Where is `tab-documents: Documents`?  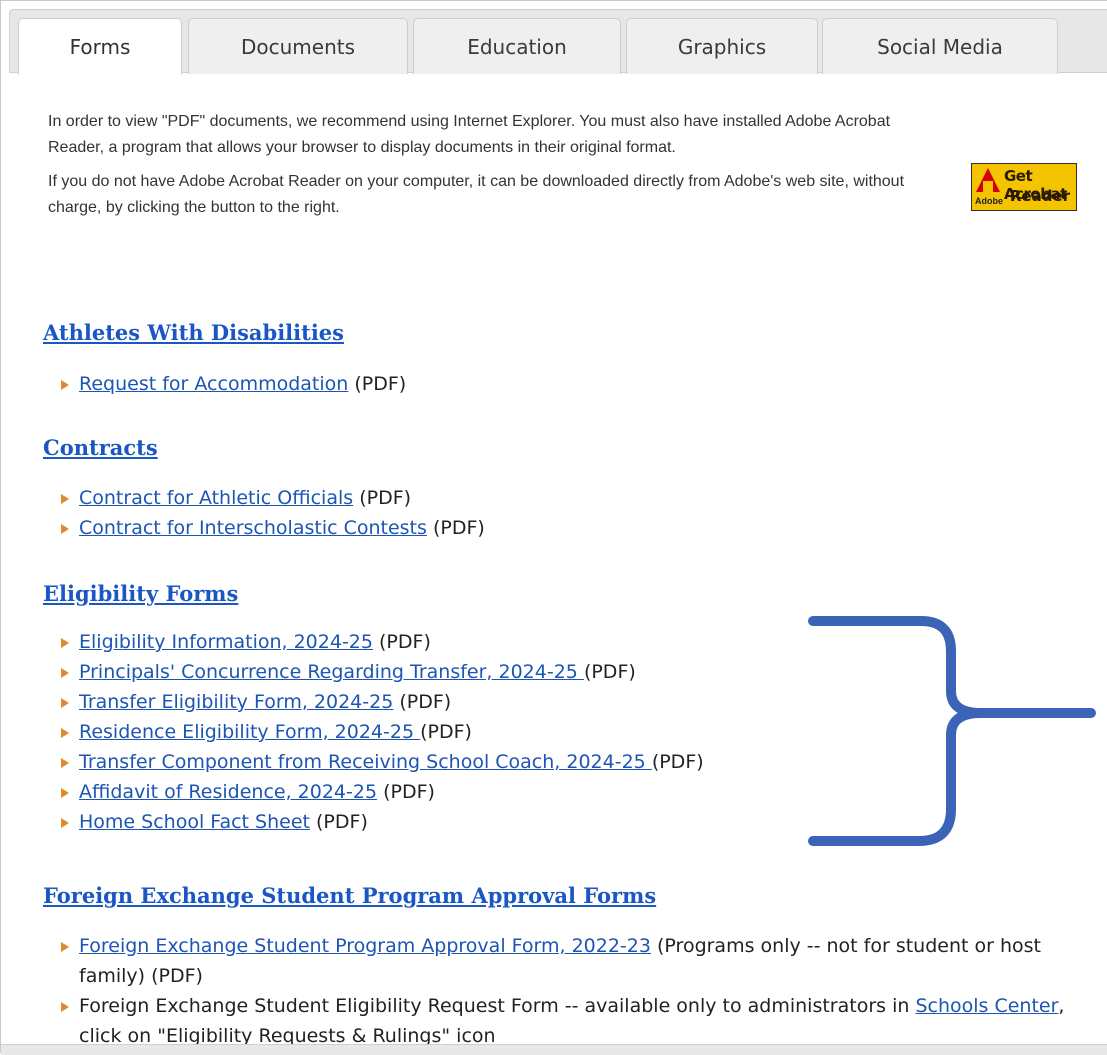 tab-documents: Documents is located at coordinates (298, 46).